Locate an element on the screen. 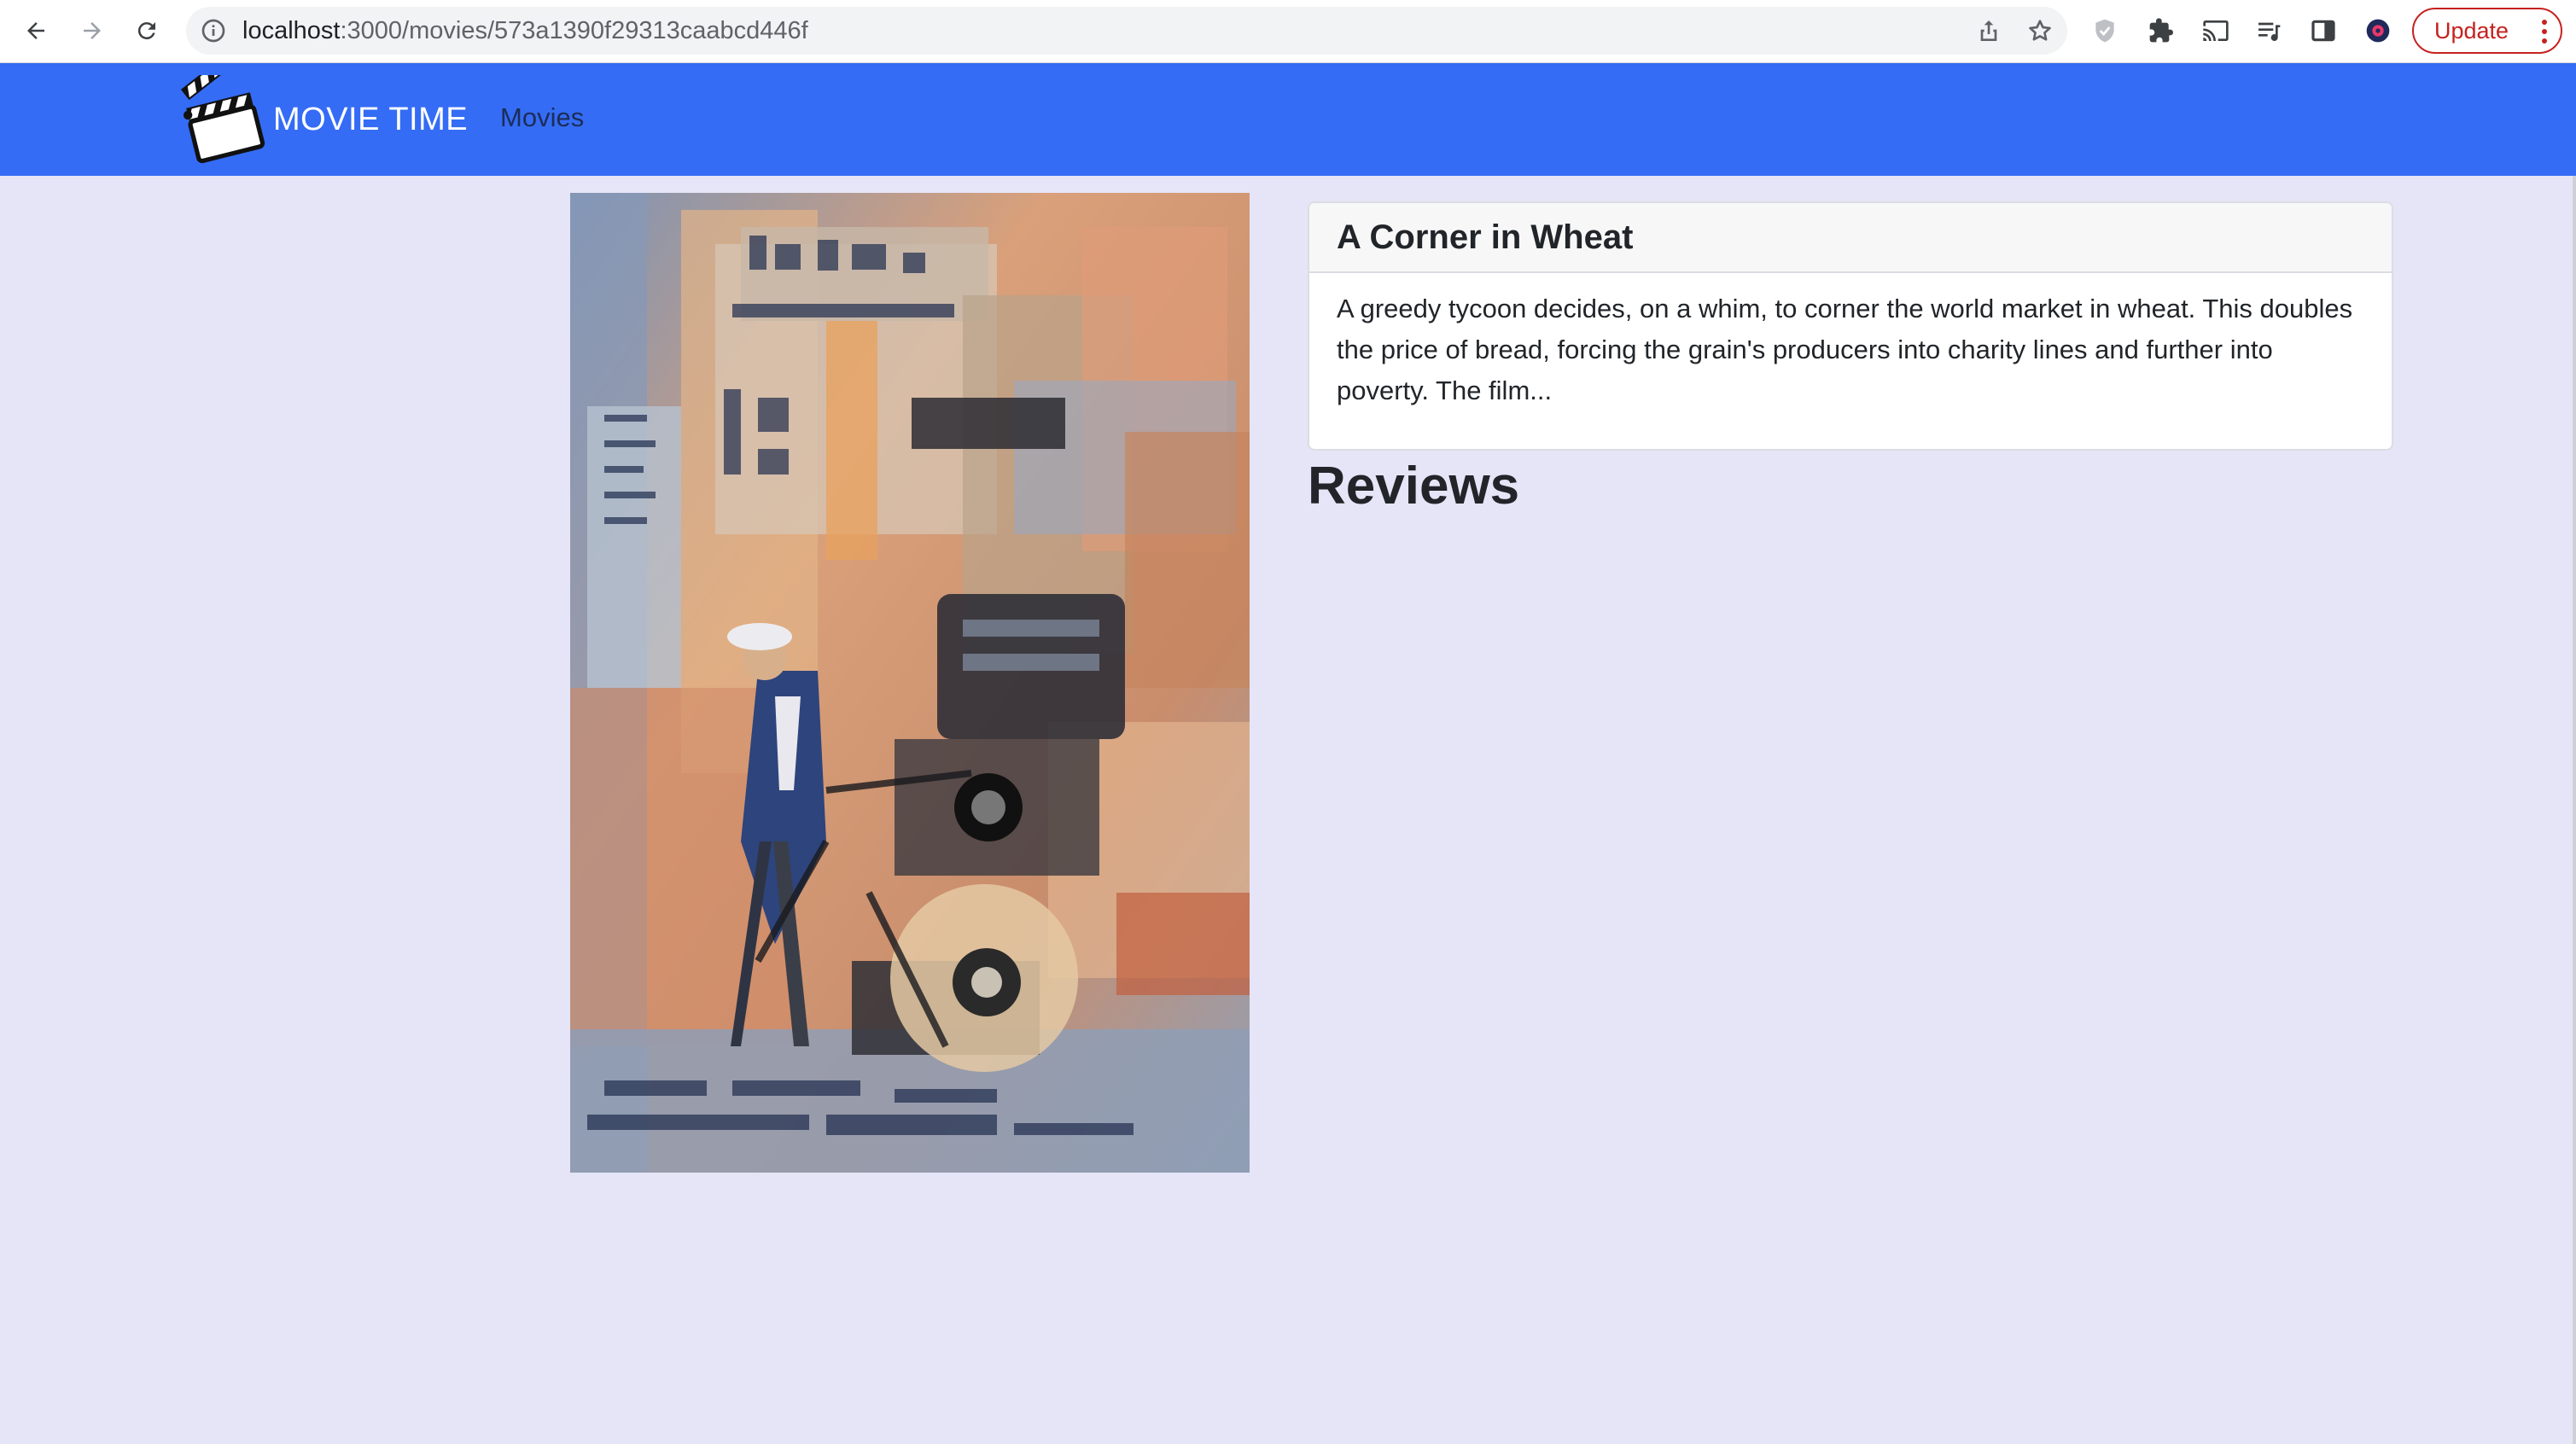 Image resolution: width=2576 pixels, height=1444 pixels. more-vert-icon is located at coordinates (2544, 32).